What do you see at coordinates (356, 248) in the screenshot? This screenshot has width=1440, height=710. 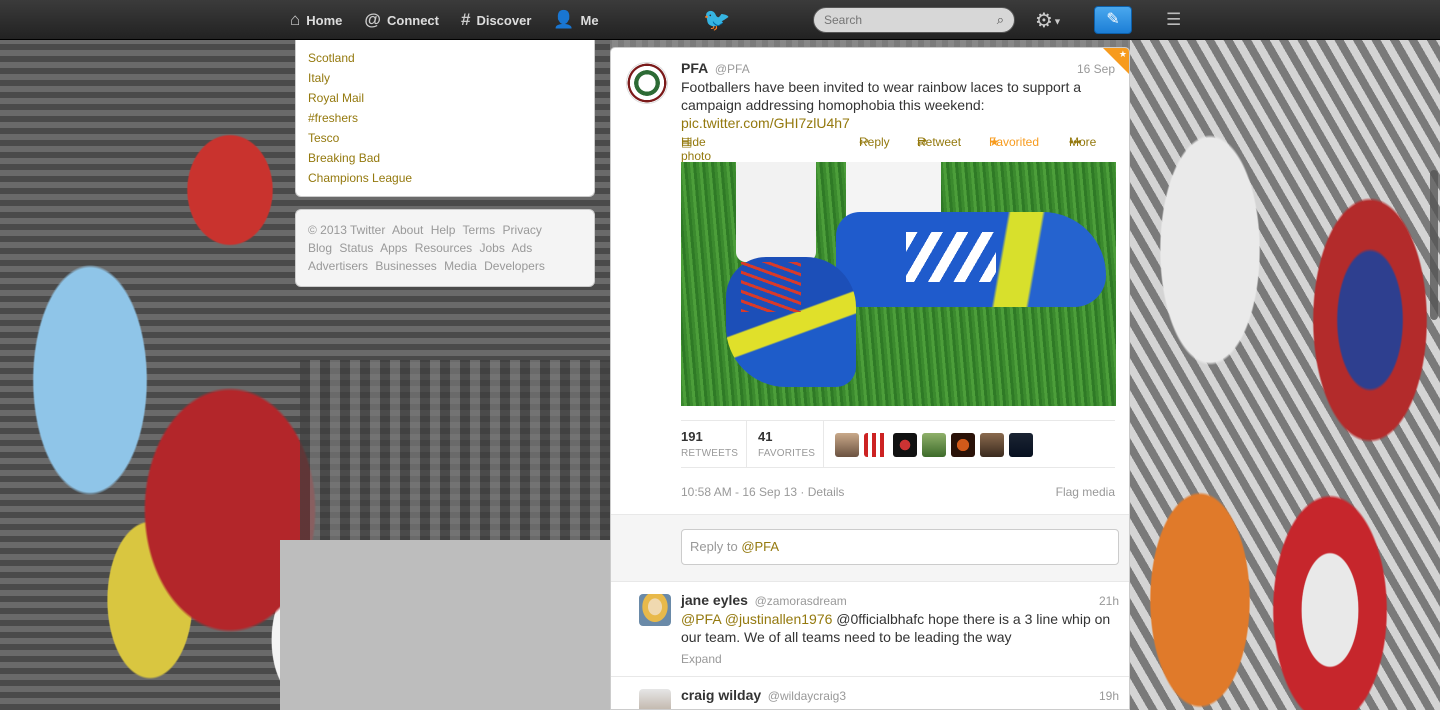 I see `footer-link: Status` at bounding box center [356, 248].